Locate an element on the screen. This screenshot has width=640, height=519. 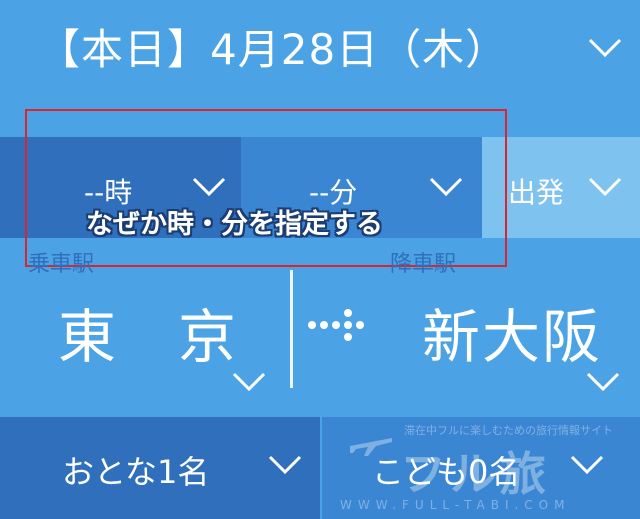
child-count-value: こども0名 is located at coordinates (446, 472).